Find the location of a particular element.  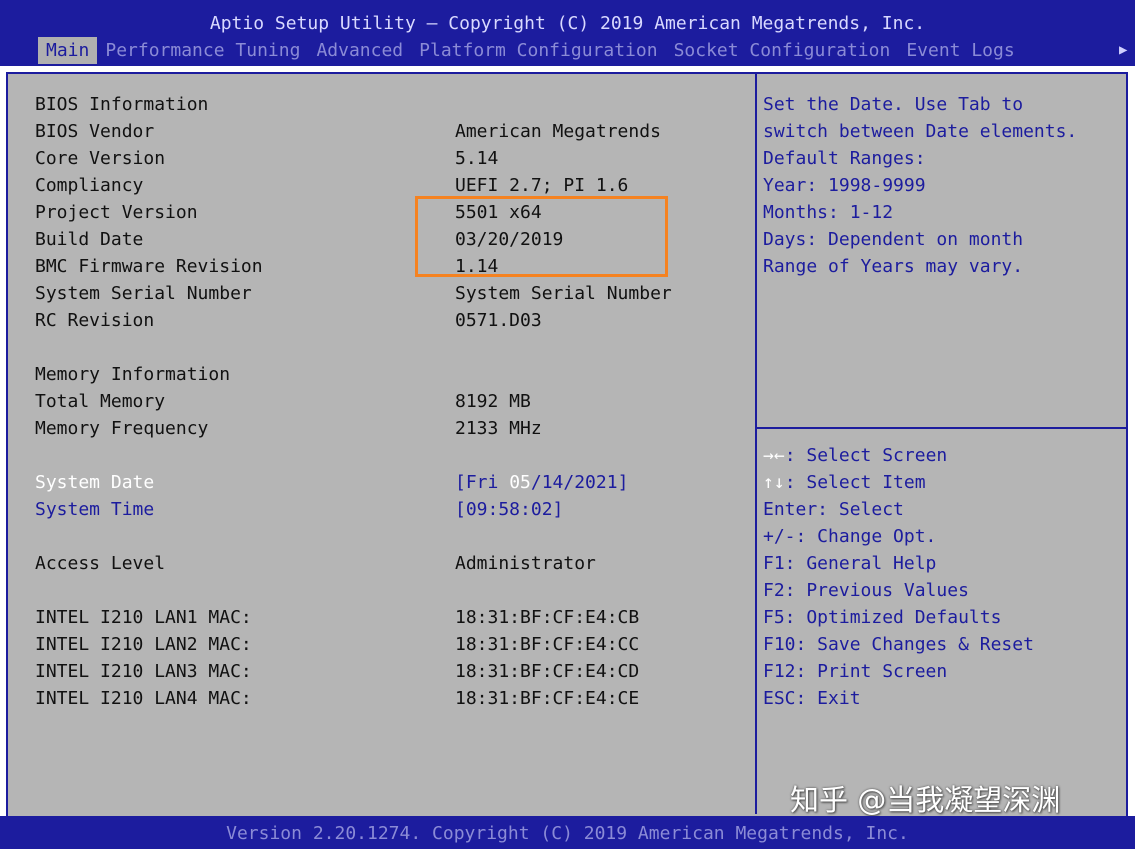

core-version-value: 5.14 is located at coordinates (477, 158).